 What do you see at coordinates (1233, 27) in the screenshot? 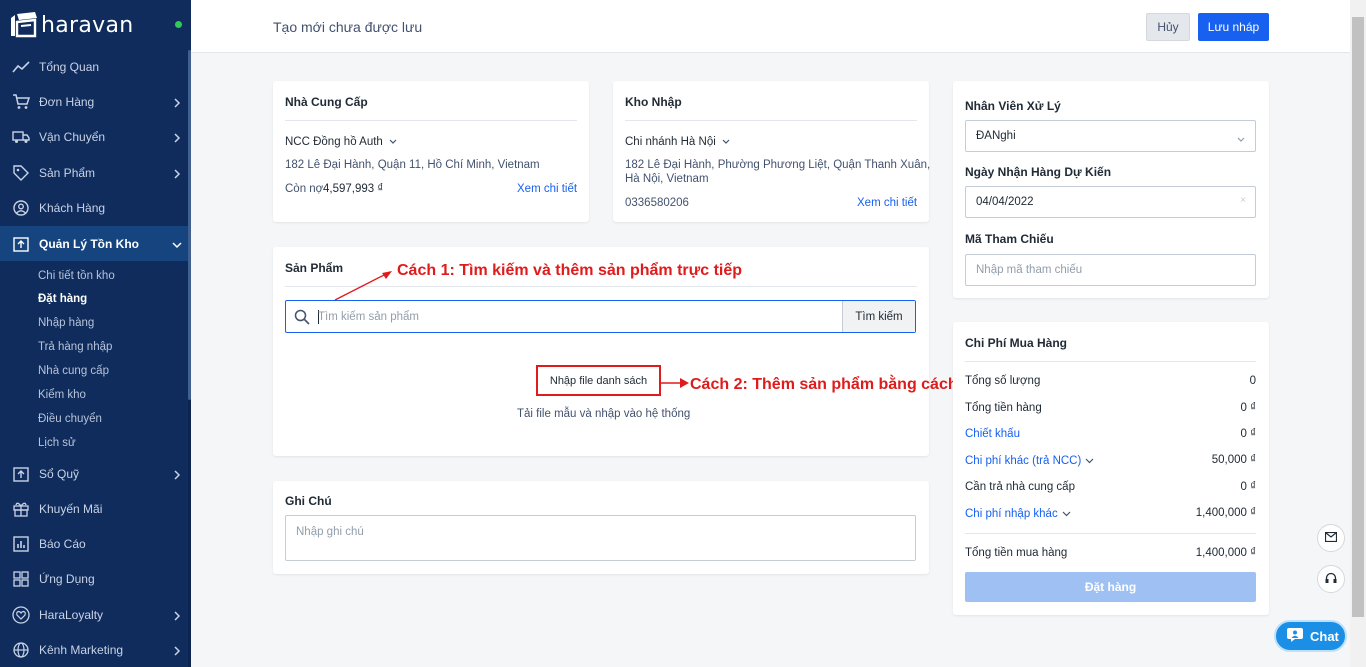
I see `save-draft-button: Lưu nháp` at bounding box center [1233, 27].